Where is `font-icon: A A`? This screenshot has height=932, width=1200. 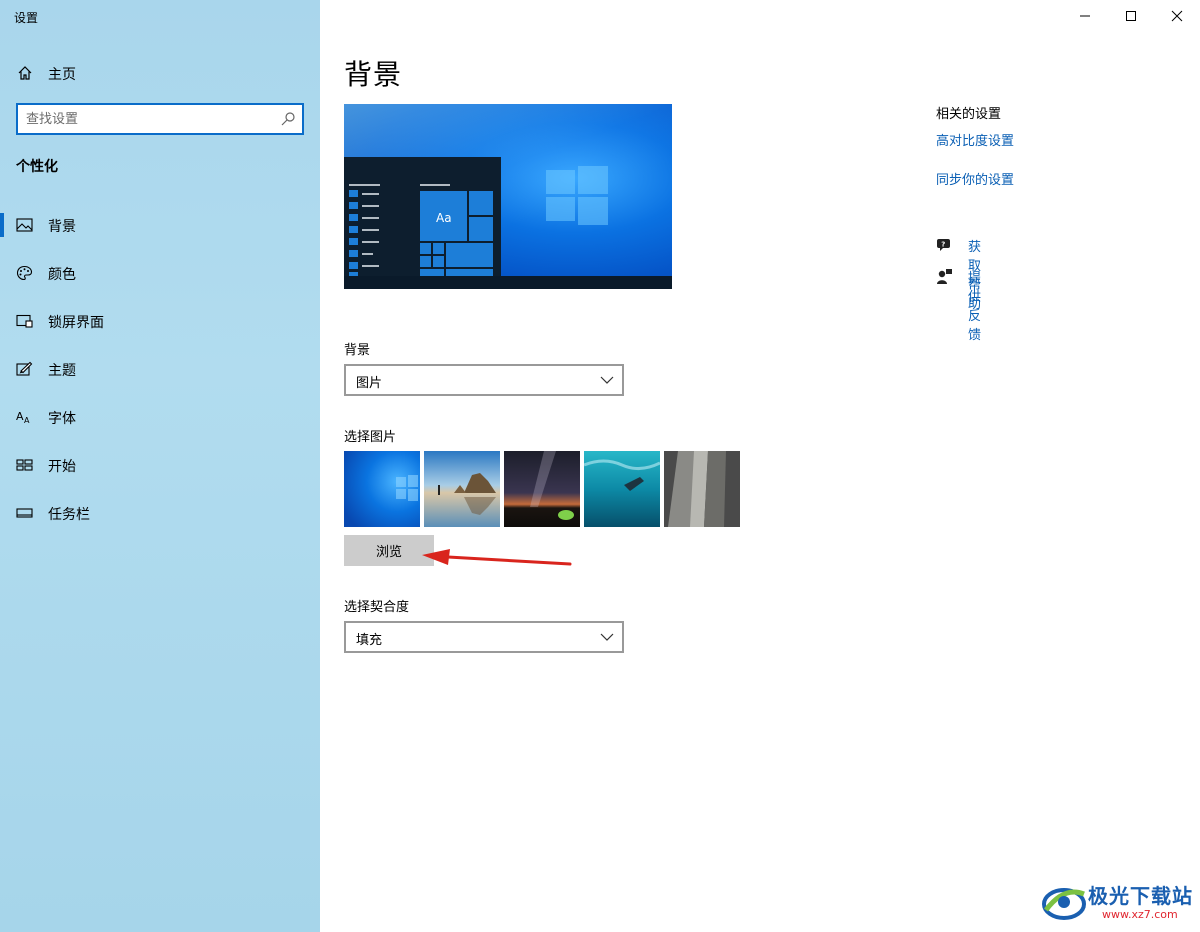
font-icon: A A is located at coordinates (23, 417).